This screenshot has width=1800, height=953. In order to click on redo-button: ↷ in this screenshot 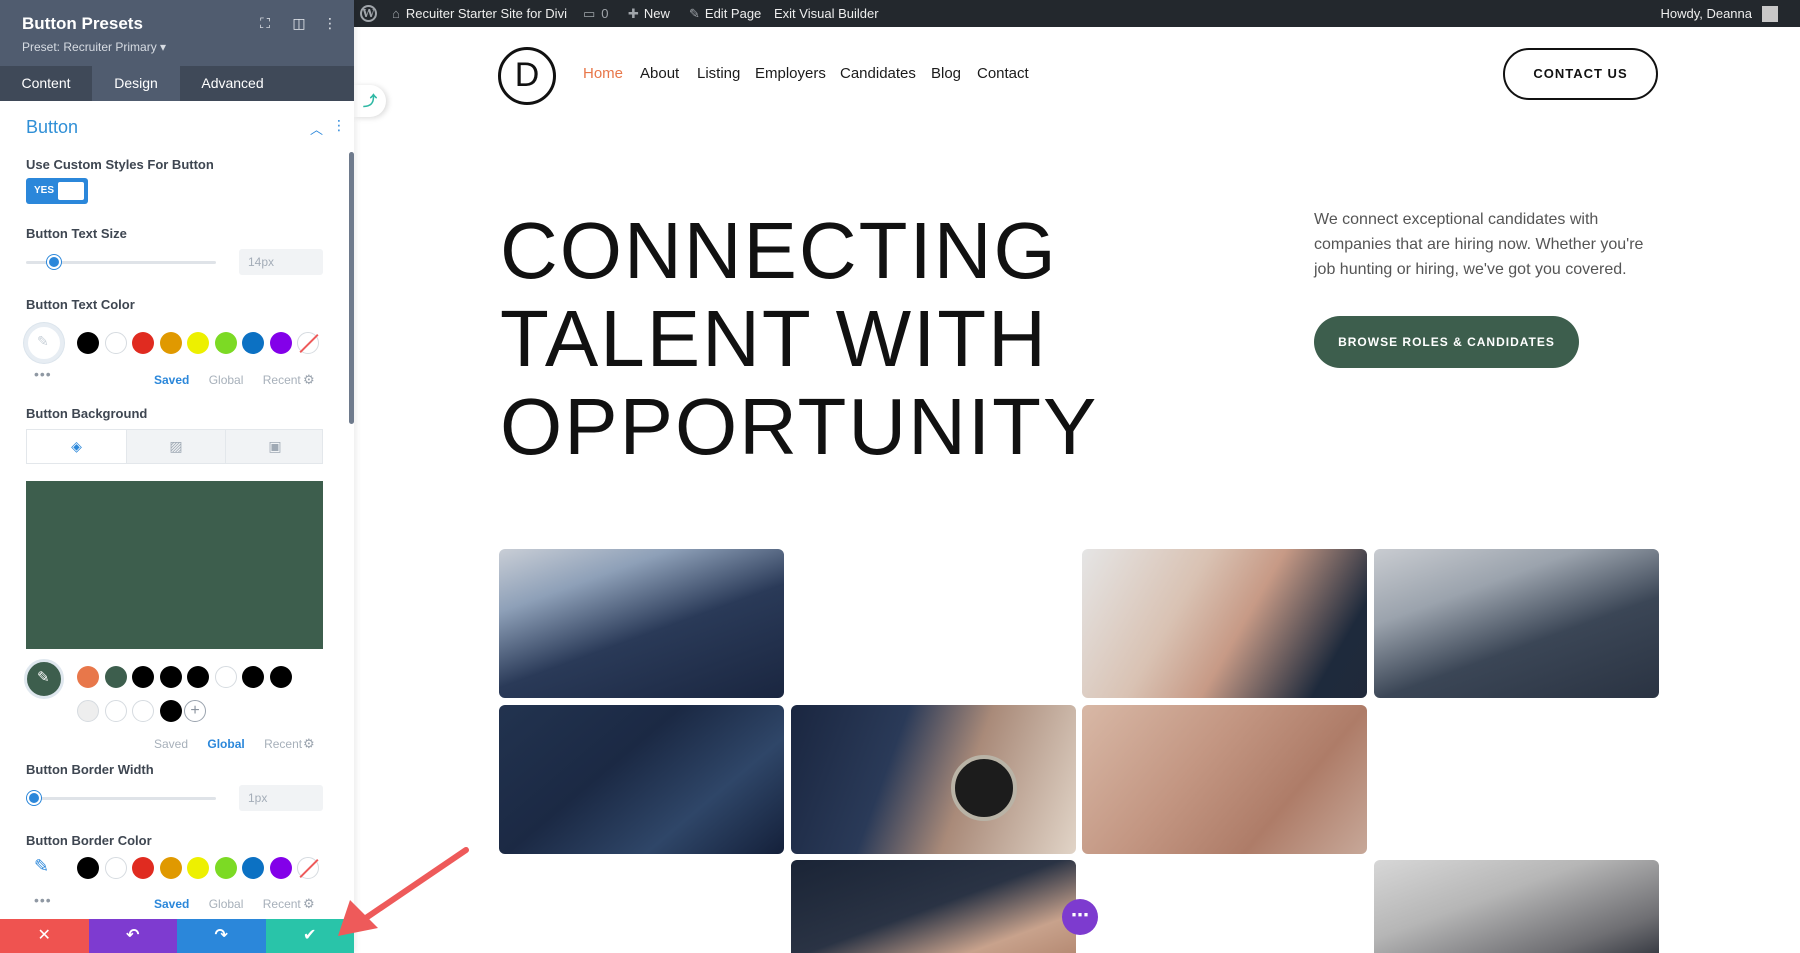, I will do `click(221, 936)`.